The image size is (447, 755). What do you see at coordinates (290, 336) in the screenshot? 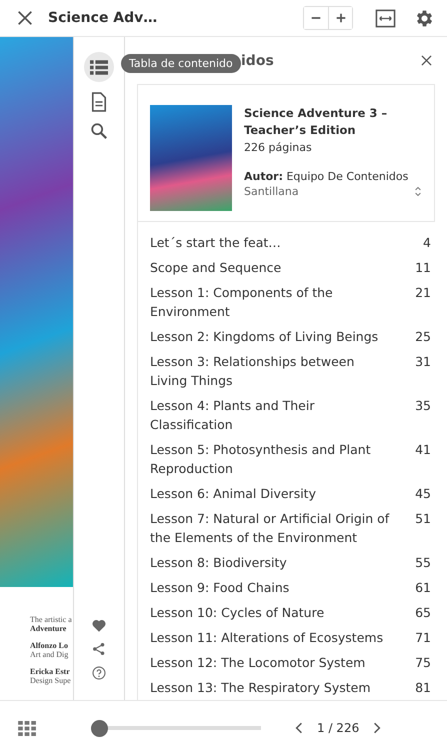
I see `toc-item: Lesson 2: Kingdoms of Living Beings 25` at bounding box center [290, 336].